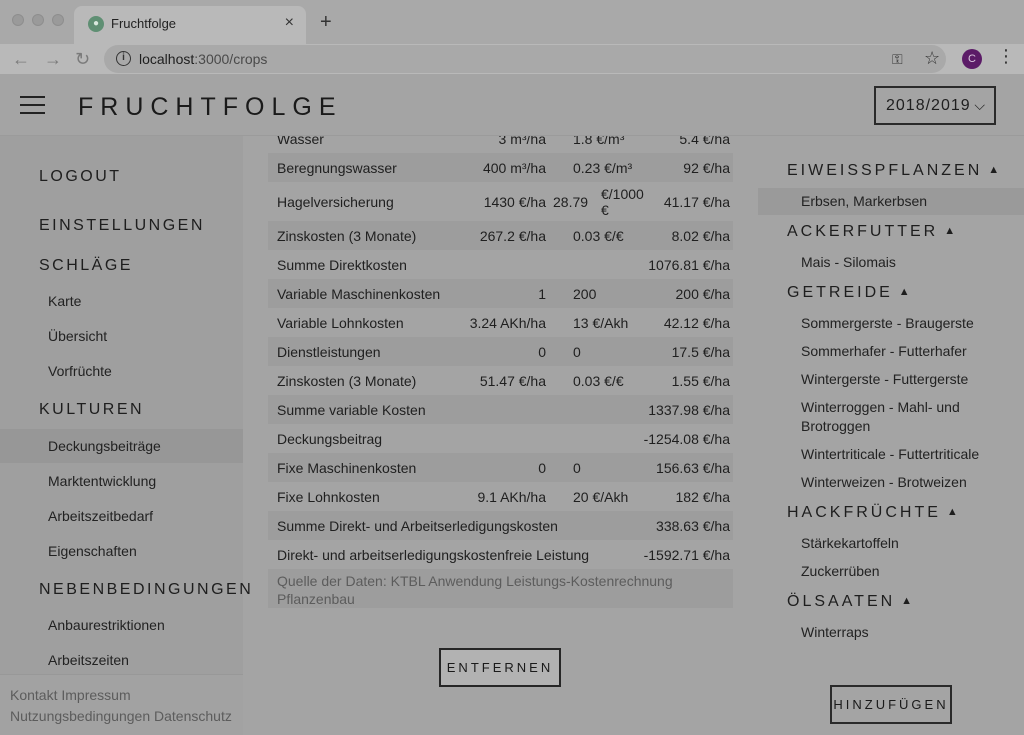  What do you see at coordinates (190, 25) in the screenshot?
I see `browser-tab: ● Fruchtfolge ×` at bounding box center [190, 25].